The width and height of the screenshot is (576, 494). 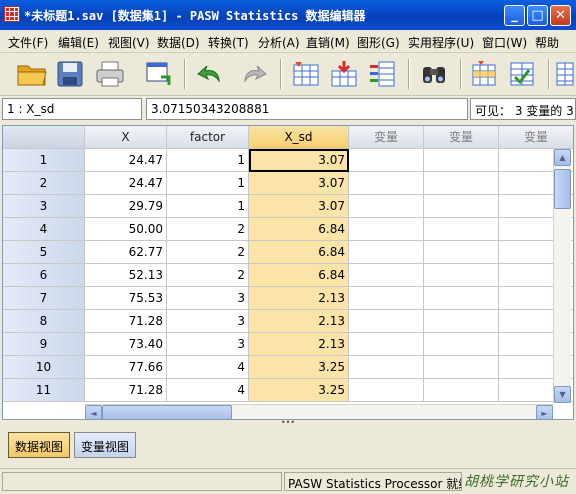 I want to click on undo-icon, so click(x=210, y=74).